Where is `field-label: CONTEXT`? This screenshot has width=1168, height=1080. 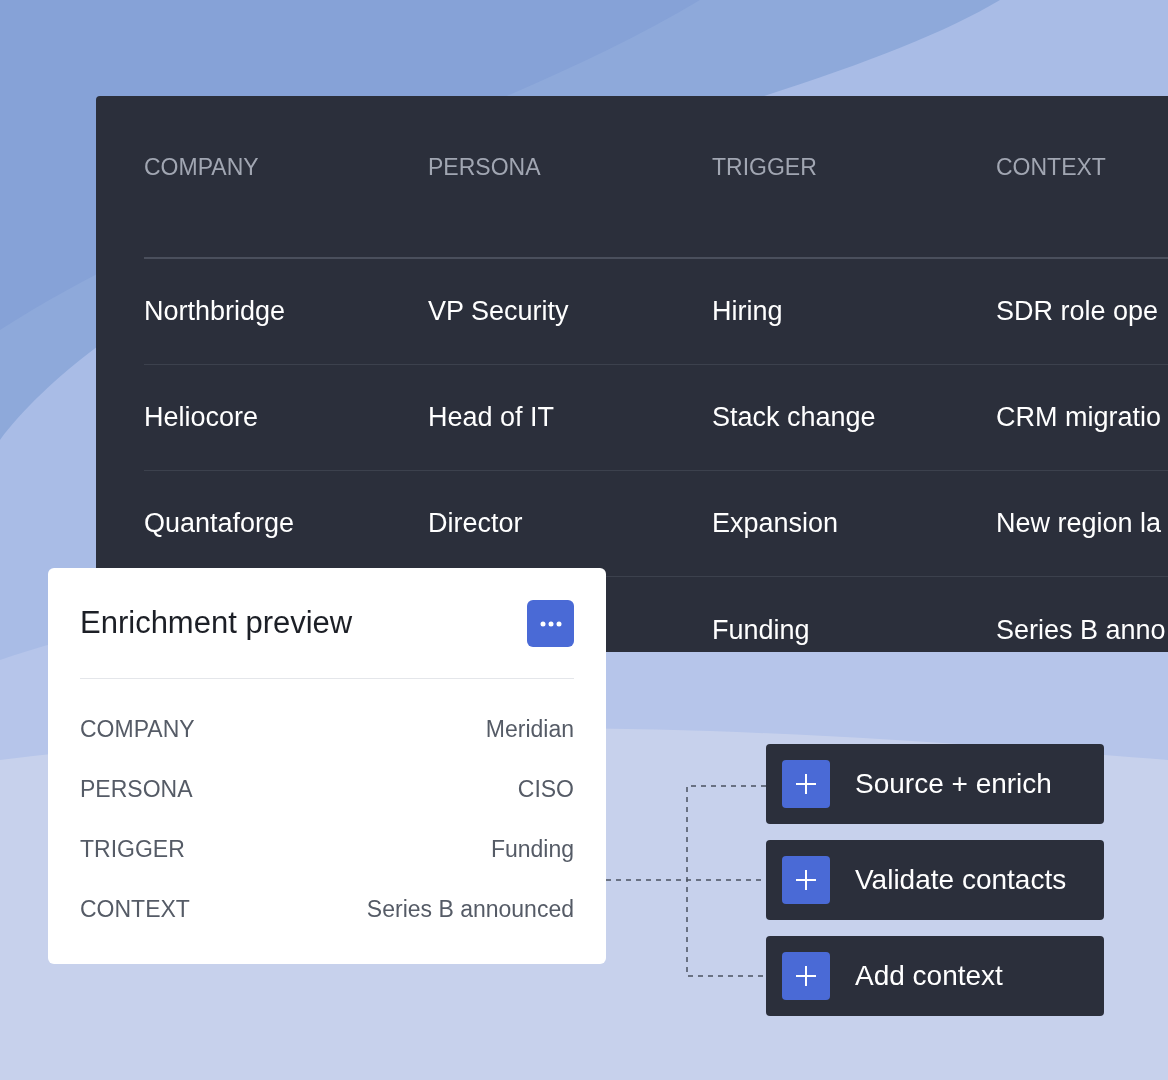 field-label: CONTEXT is located at coordinates (135, 909).